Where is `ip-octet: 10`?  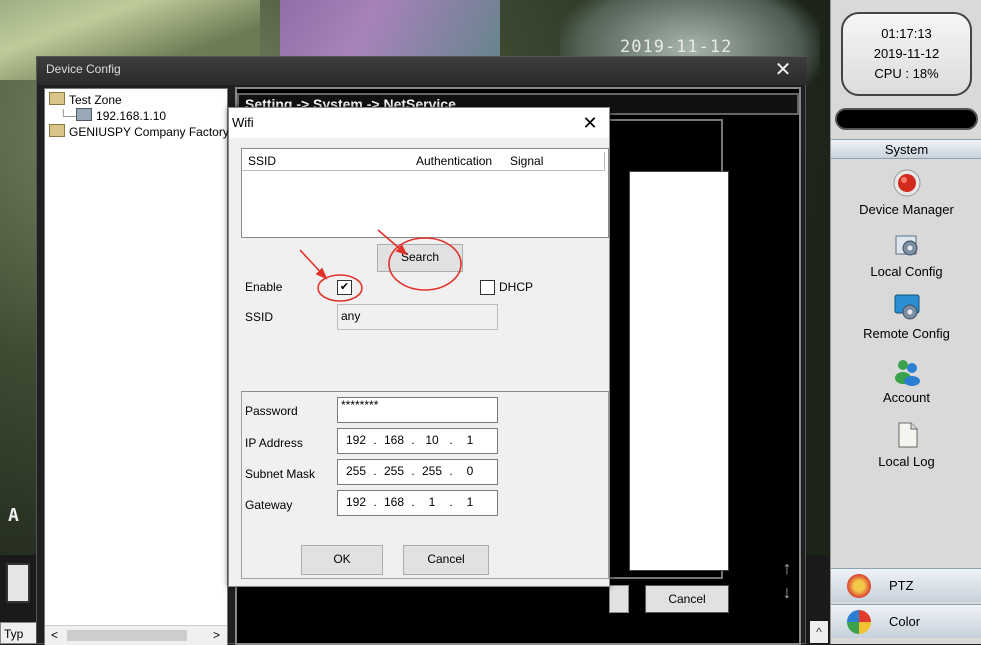
ip-octet: 10 is located at coordinates (432, 440).